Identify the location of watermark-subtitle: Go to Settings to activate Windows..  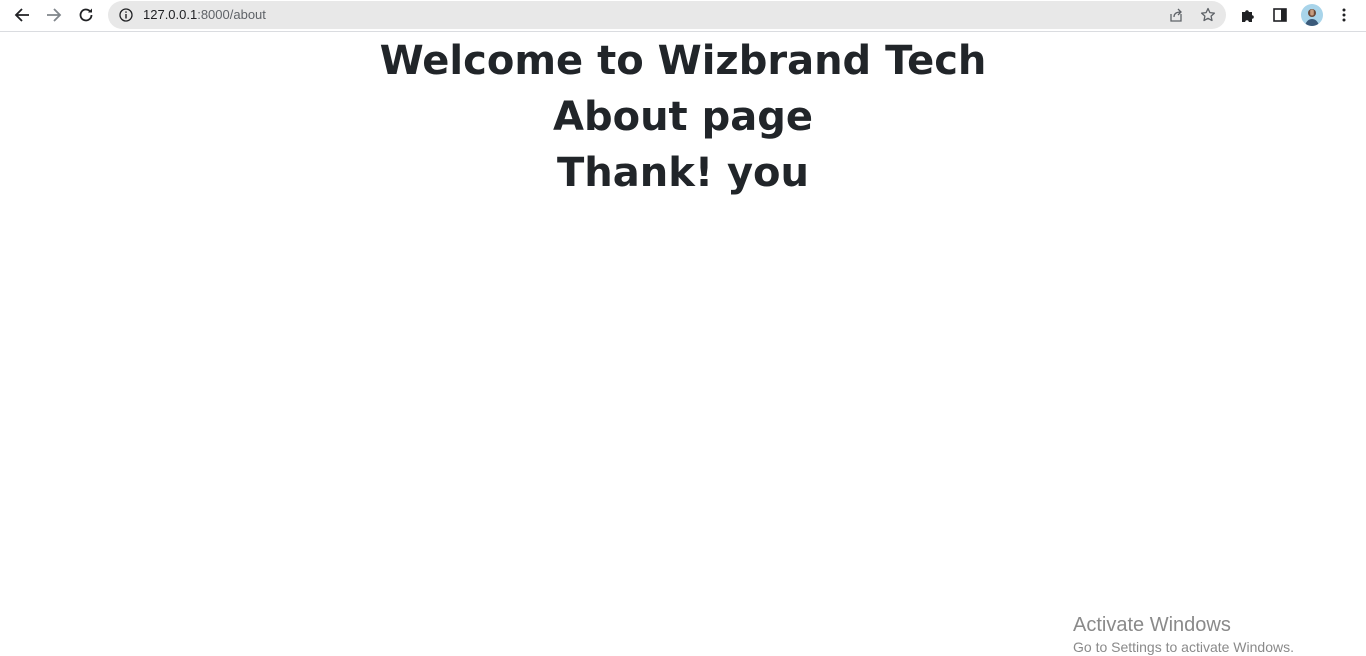
(1183, 647).